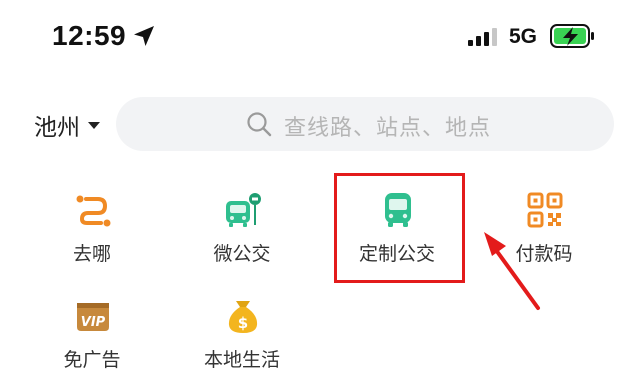  What do you see at coordinates (57, 128) in the screenshot?
I see `city-label: 池州` at bounding box center [57, 128].